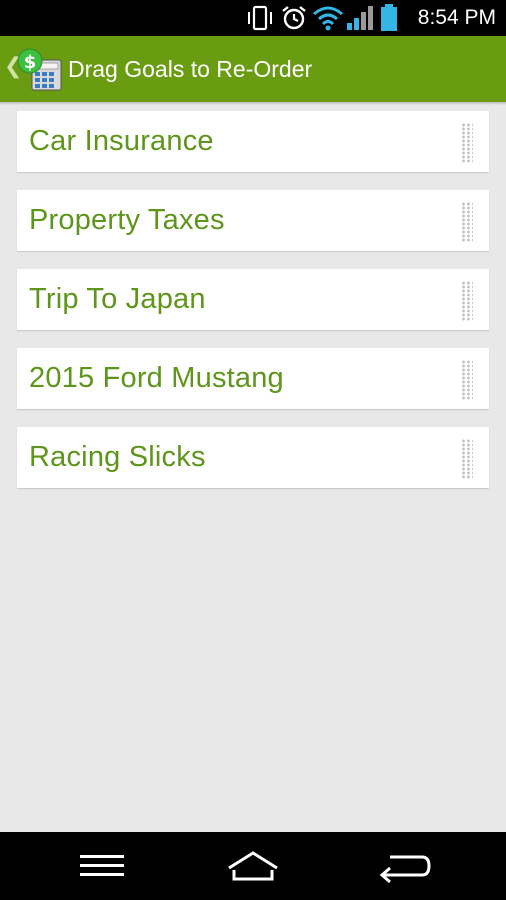 The height and width of the screenshot is (900, 506). What do you see at coordinates (121, 141) in the screenshot?
I see `goal-label: Car Insurance` at bounding box center [121, 141].